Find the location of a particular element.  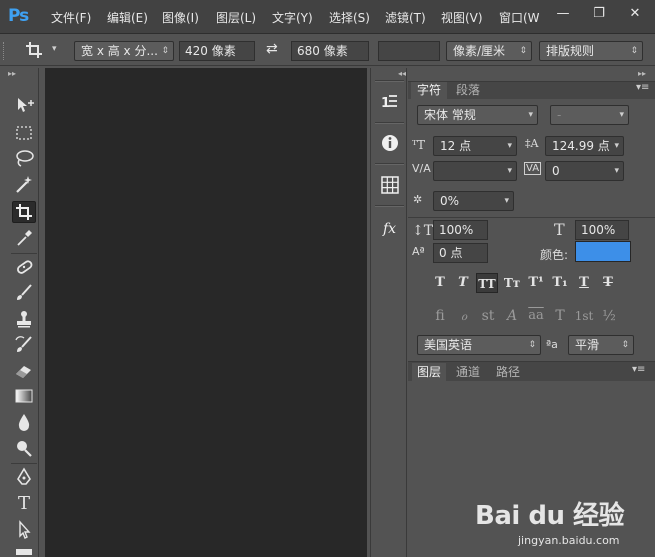

styles-fx-icon: fx is located at coordinates (389, 229).